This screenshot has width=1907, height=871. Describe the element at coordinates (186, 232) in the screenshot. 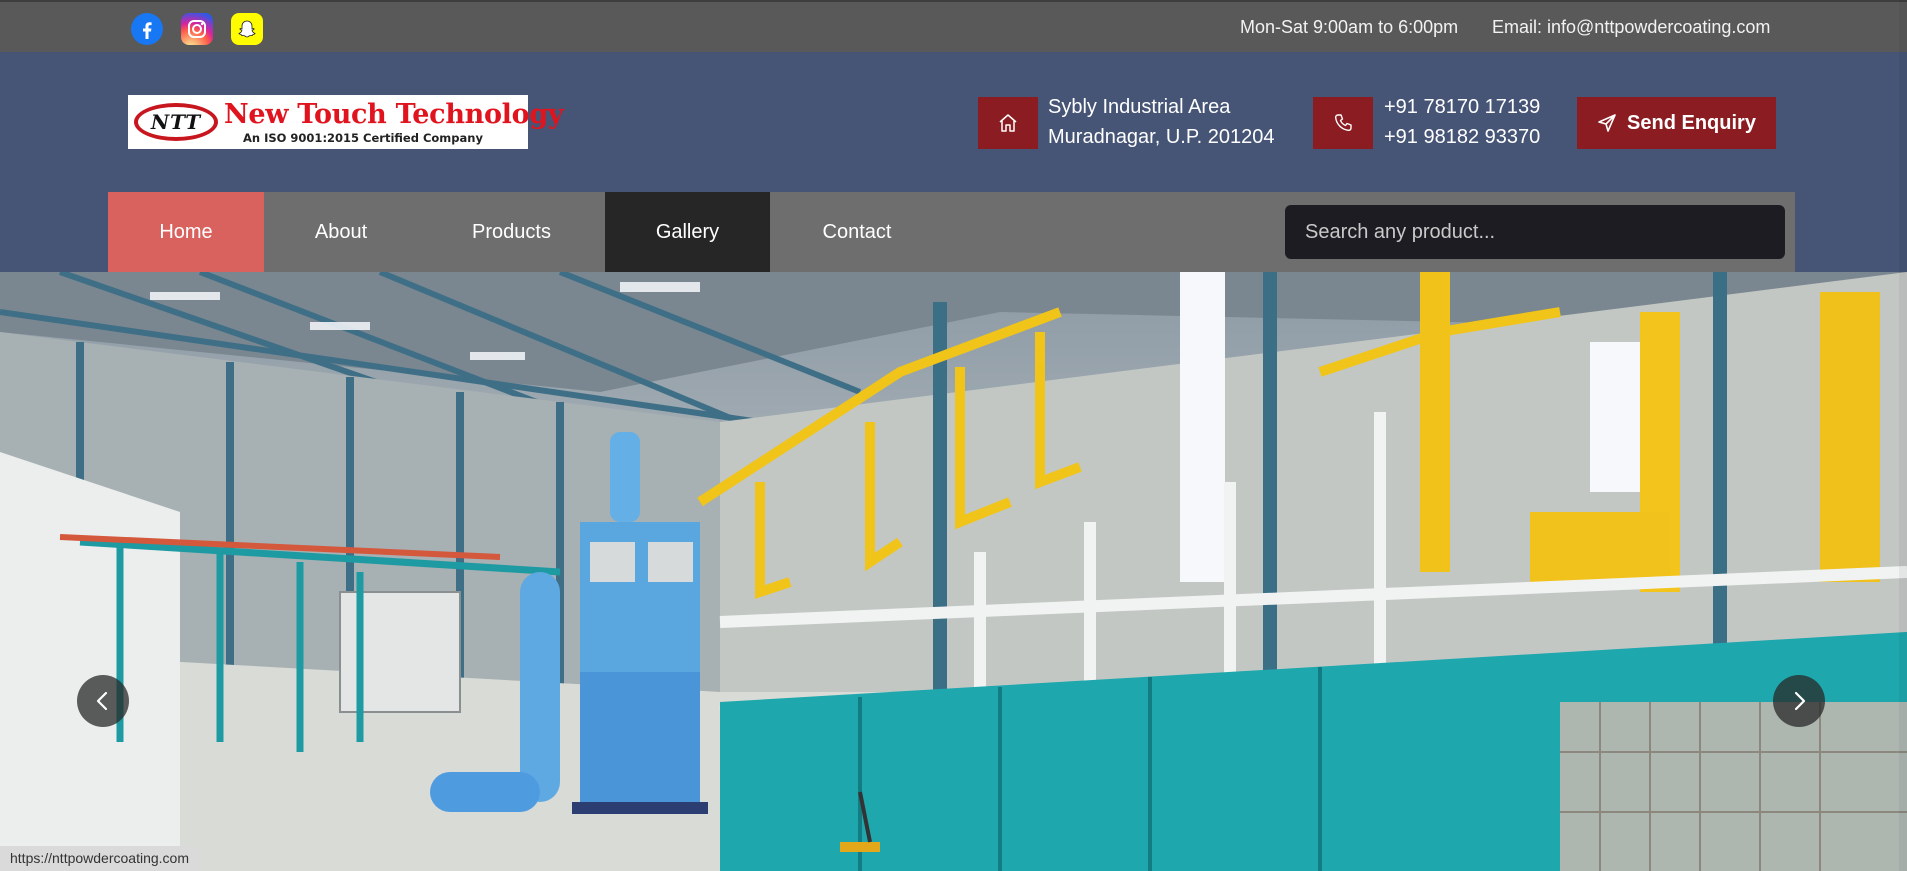

I see `nav-home: Home` at that location.